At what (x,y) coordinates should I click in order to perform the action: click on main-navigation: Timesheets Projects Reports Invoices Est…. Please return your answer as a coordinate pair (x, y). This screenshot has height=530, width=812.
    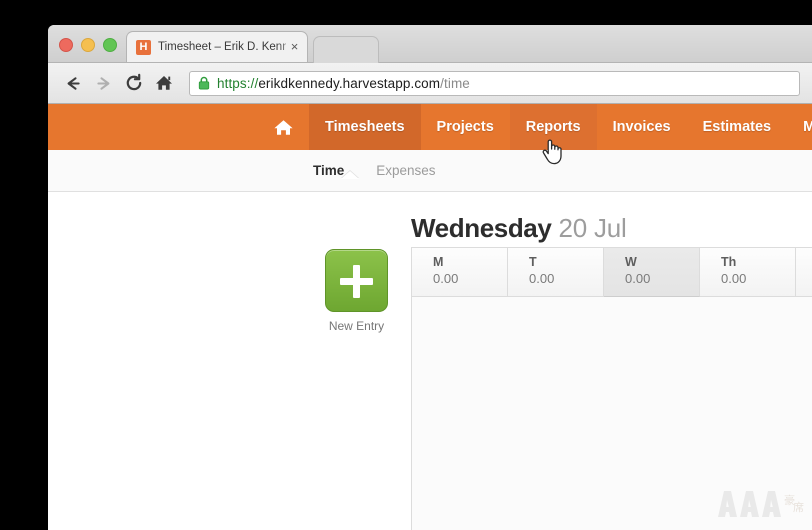
    Looking at the image, I should click on (430, 127).